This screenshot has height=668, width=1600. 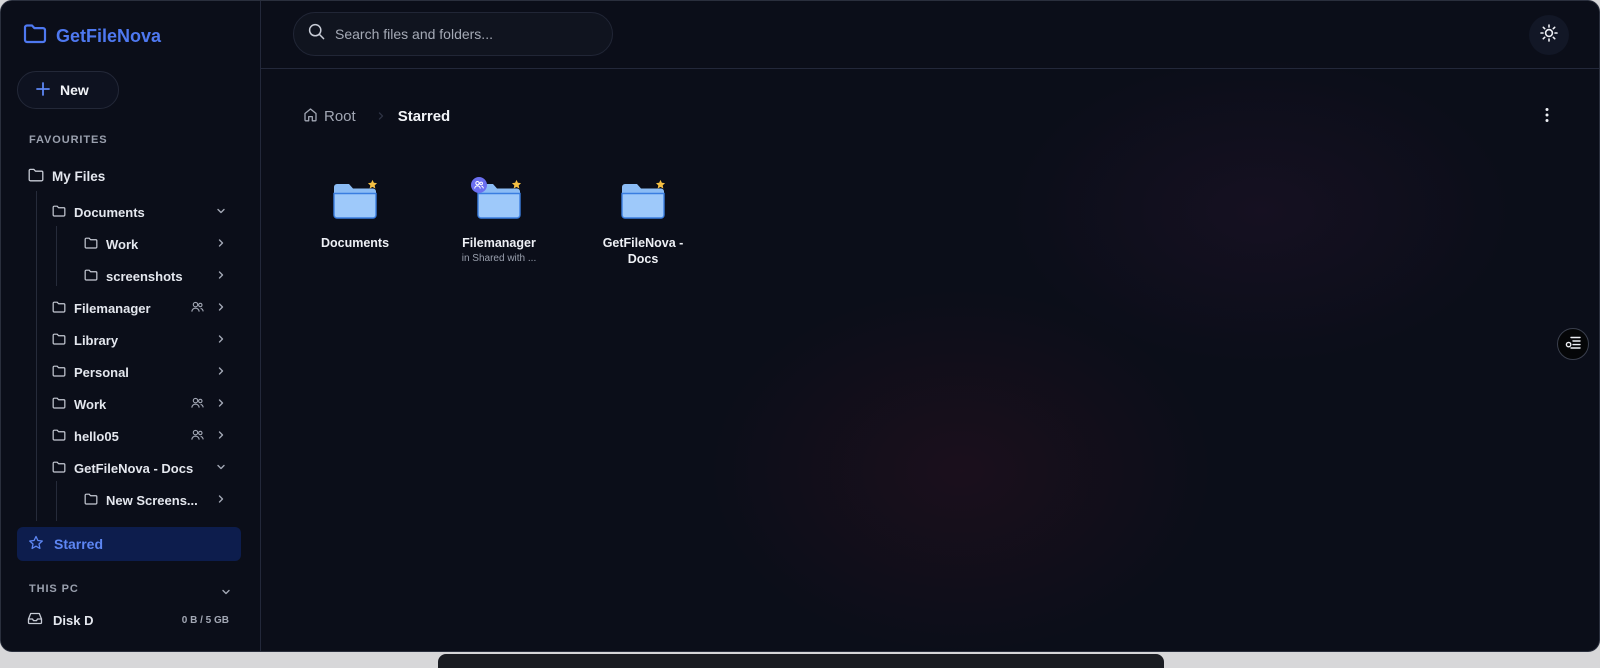 I want to click on sidebar-item-label: screenshots, so click(x=144, y=276).